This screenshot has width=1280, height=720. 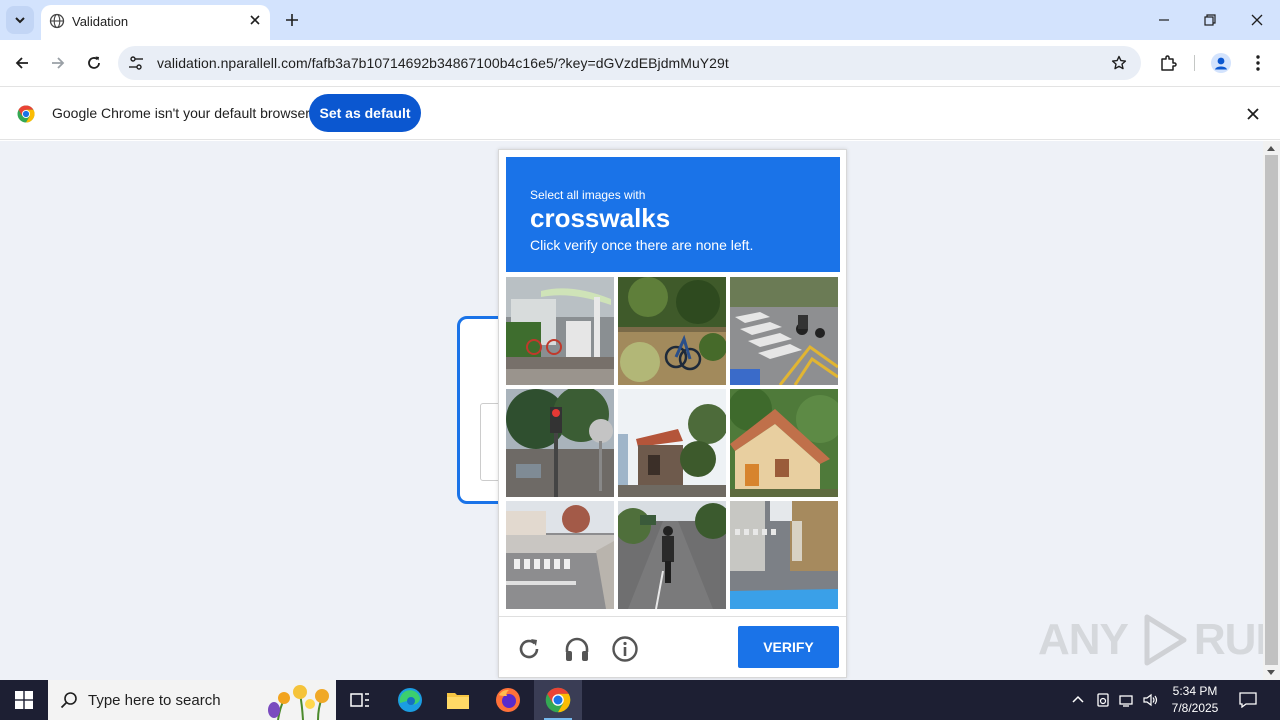 I want to click on minimize-button, so click(x=1164, y=20).